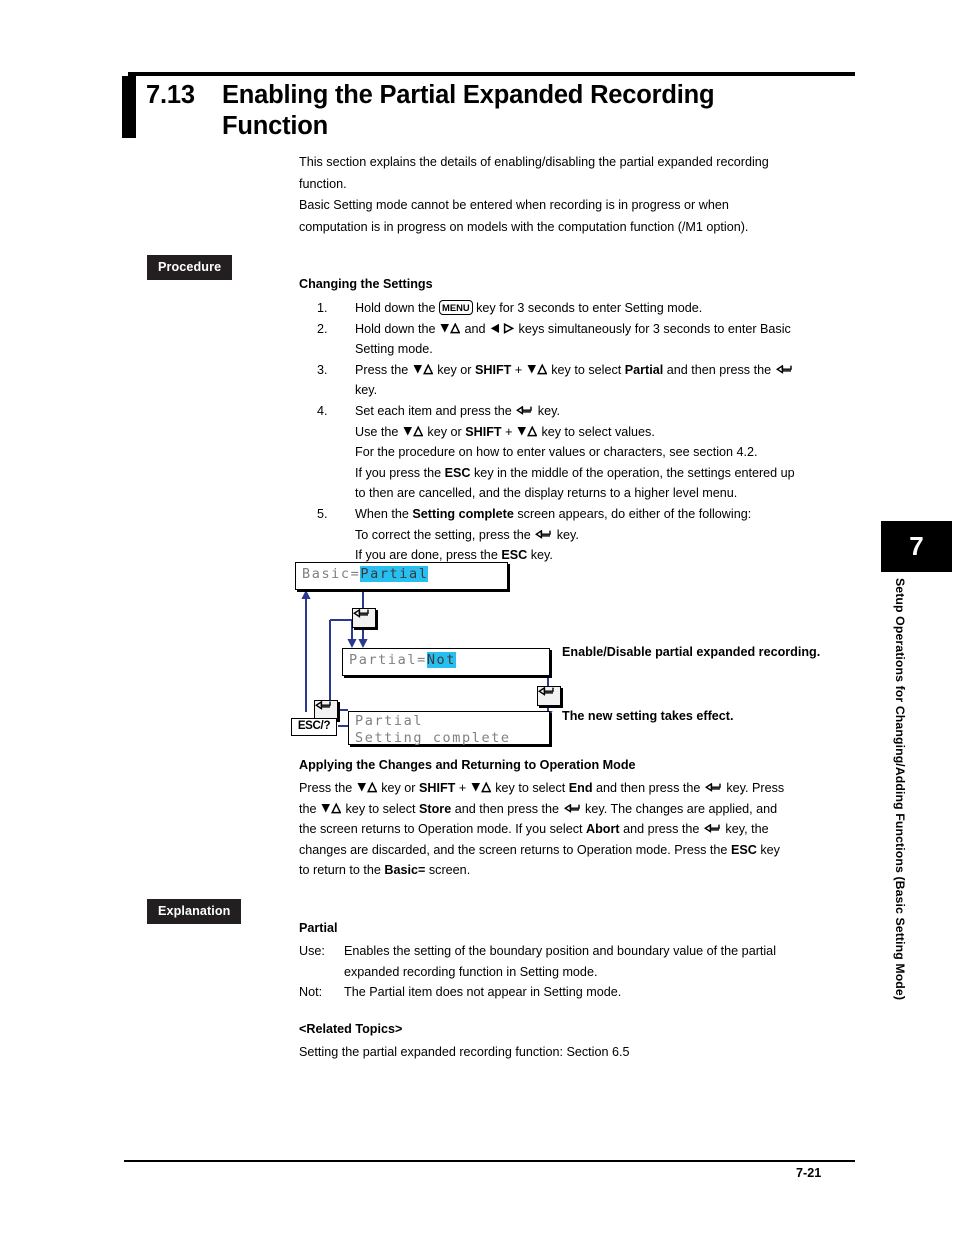  What do you see at coordinates (596, 431) in the screenshot?
I see `step-4-line2-d: key to select values.` at bounding box center [596, 431].